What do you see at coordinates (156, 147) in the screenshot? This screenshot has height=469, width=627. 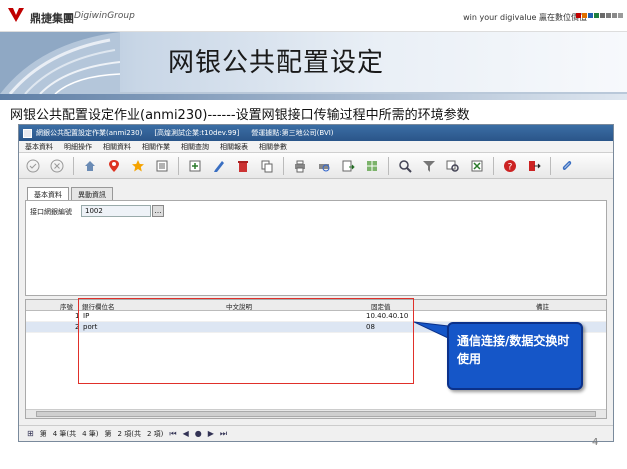 I see `menu-related-ops: 相關作業` at bounding box center [156, 147].